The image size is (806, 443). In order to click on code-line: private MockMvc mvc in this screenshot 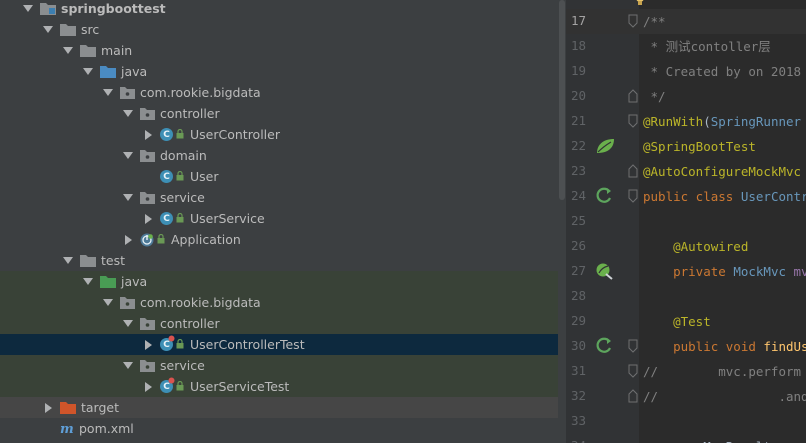, I will do `click(722, 271)`.